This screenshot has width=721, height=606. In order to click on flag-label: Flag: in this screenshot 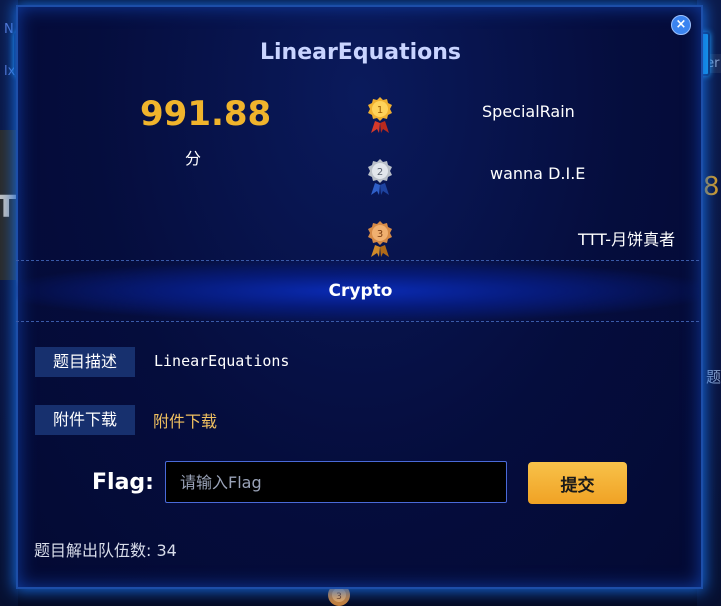, I will do `click(123, 482)`.